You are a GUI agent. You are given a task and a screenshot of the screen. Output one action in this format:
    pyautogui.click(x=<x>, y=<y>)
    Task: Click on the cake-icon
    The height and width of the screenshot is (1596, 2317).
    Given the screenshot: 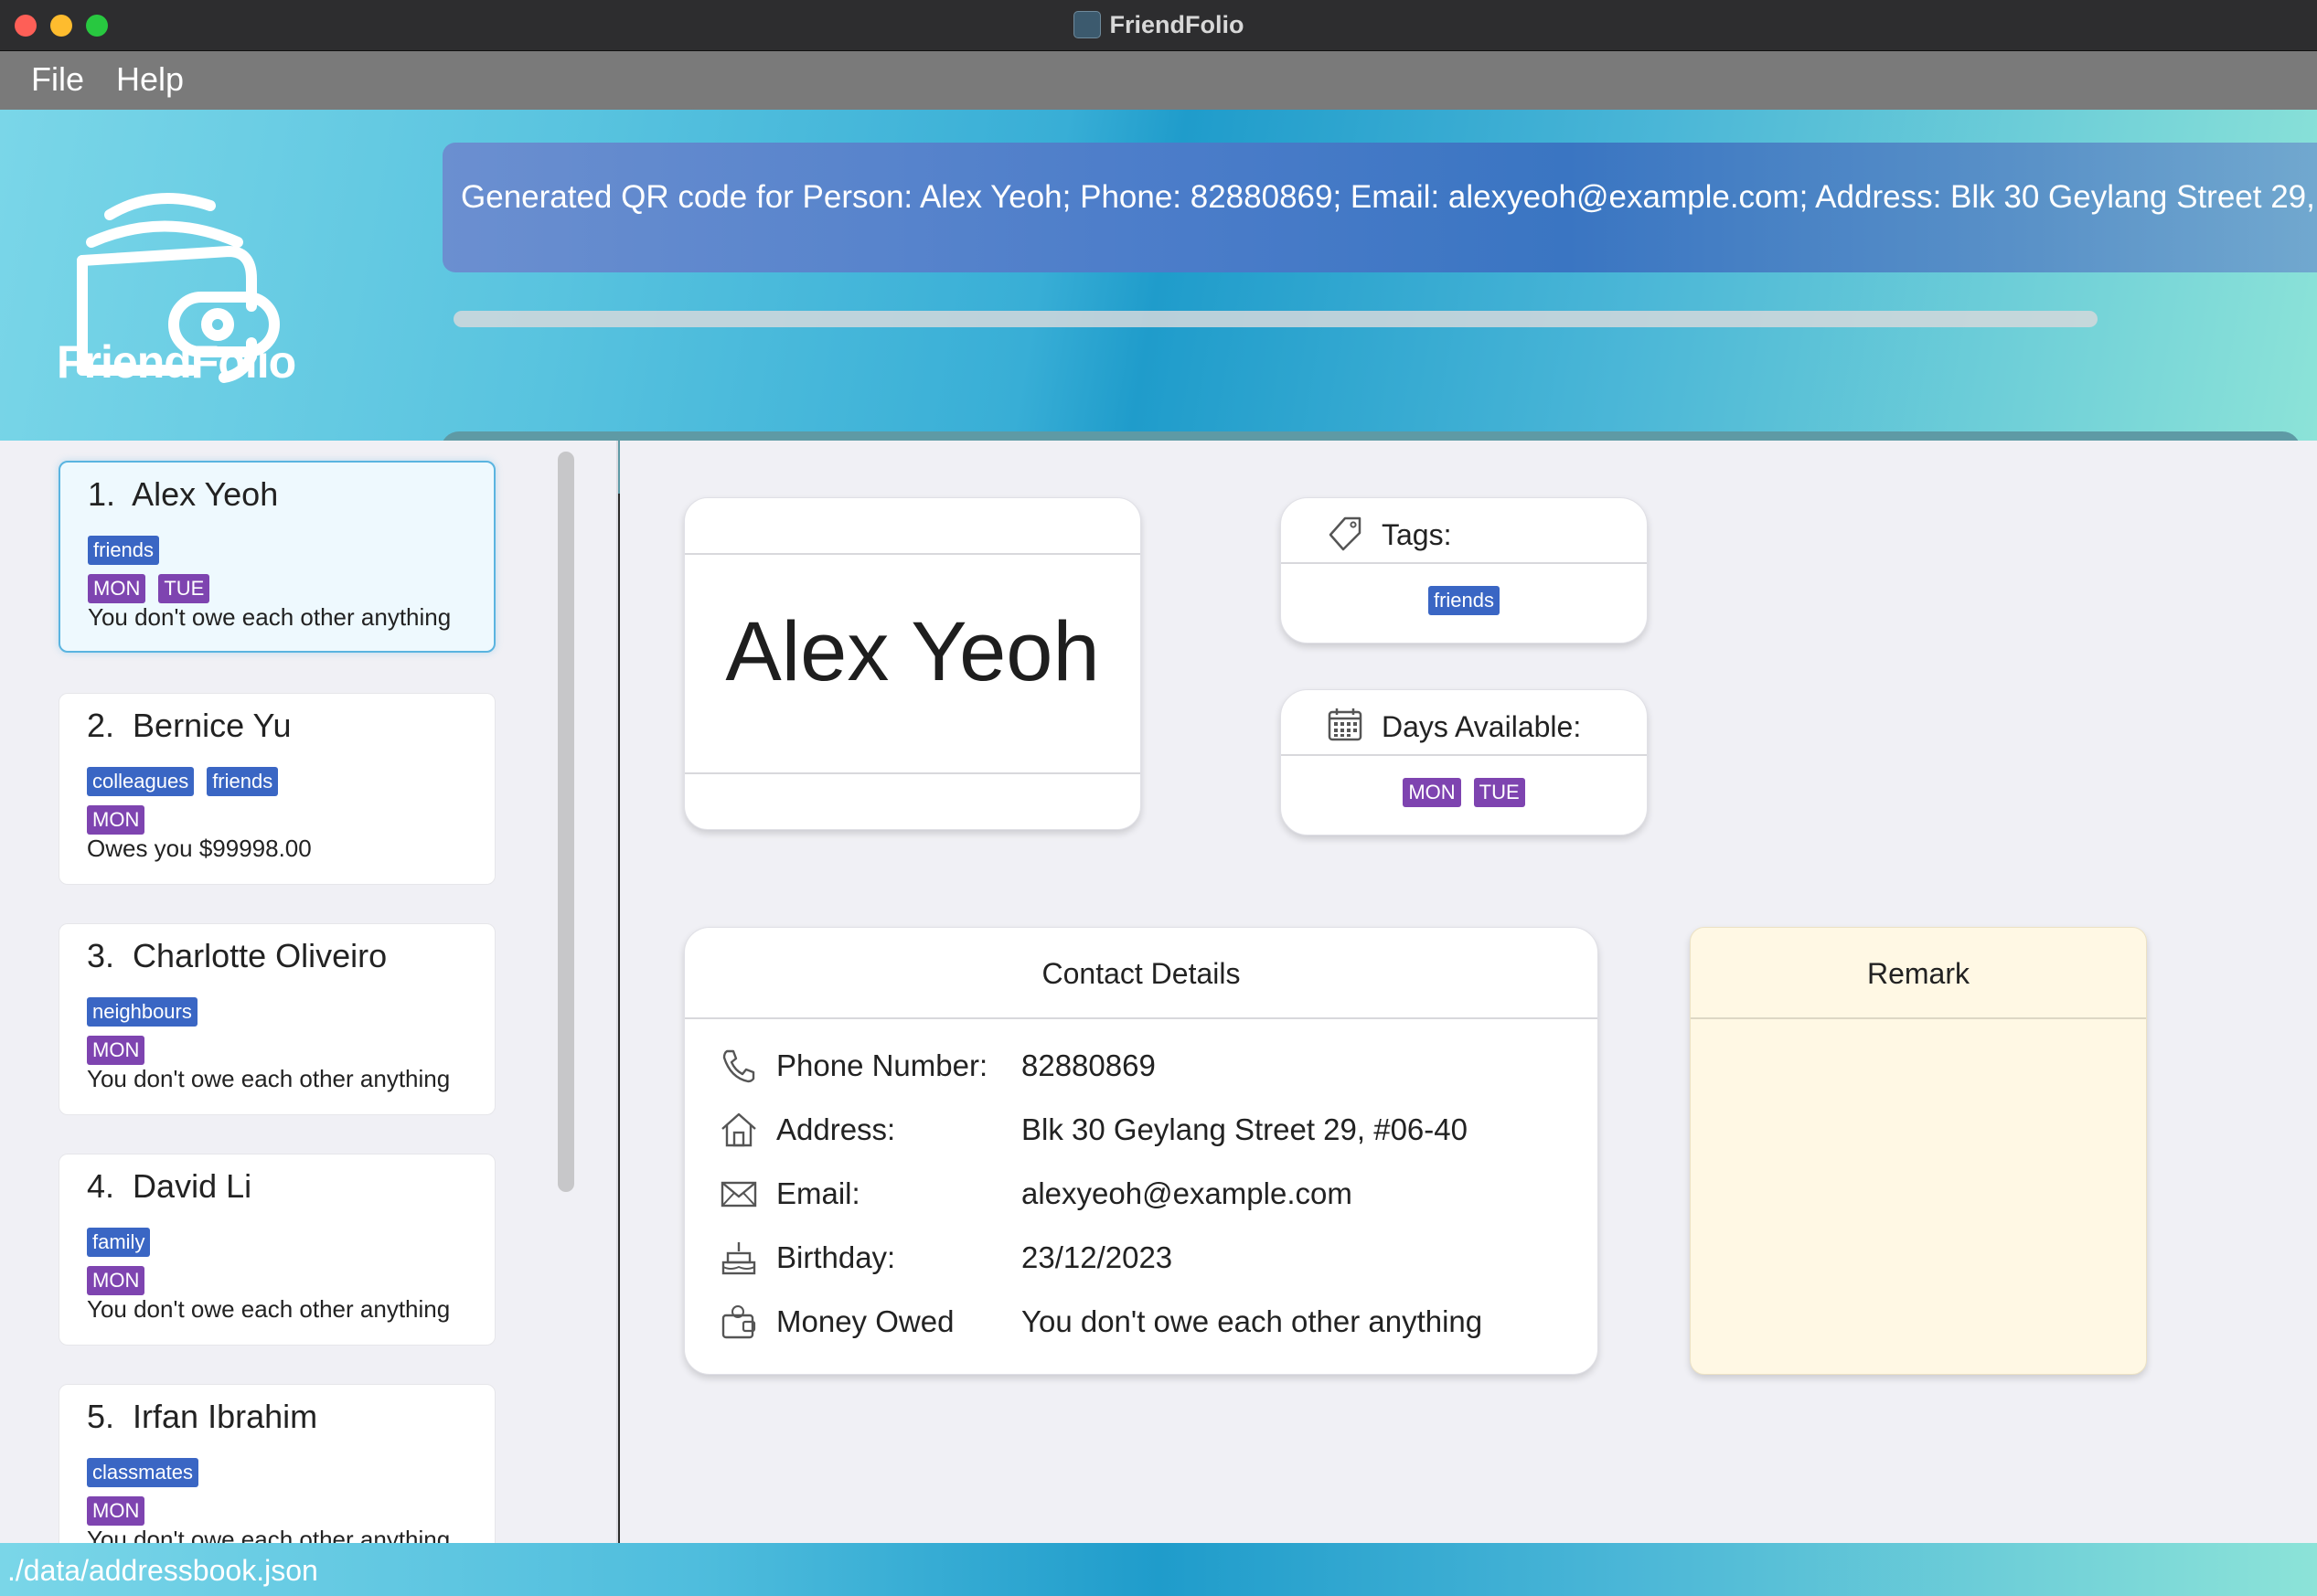 What is the action you would take?
    pyautogui.click(x=739, y=1258)
    